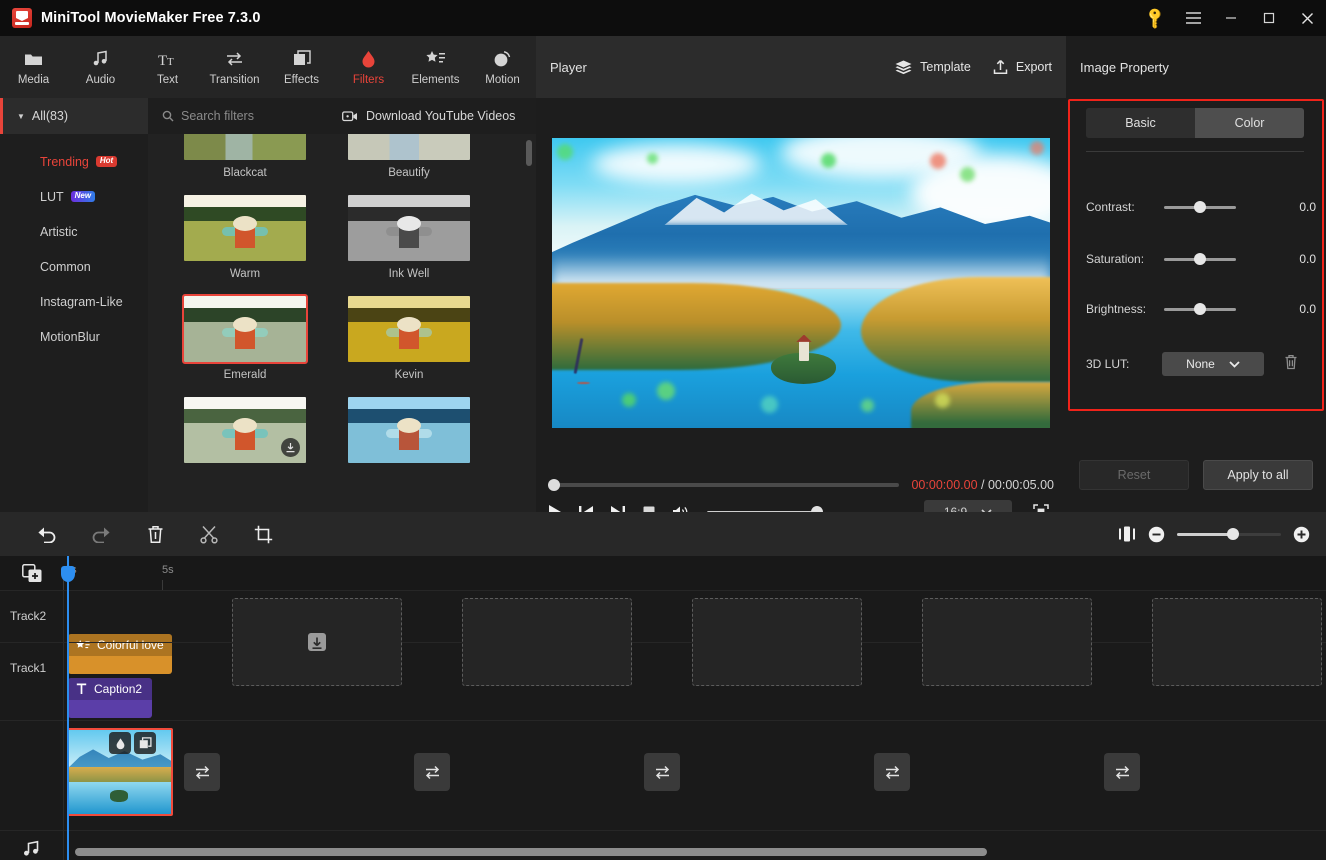 This screenshot has height=860, width=1326. What do you see at coordinates (155, 534) in the screenshot?
I see `delete-icon` at bounding box center [155, 534].